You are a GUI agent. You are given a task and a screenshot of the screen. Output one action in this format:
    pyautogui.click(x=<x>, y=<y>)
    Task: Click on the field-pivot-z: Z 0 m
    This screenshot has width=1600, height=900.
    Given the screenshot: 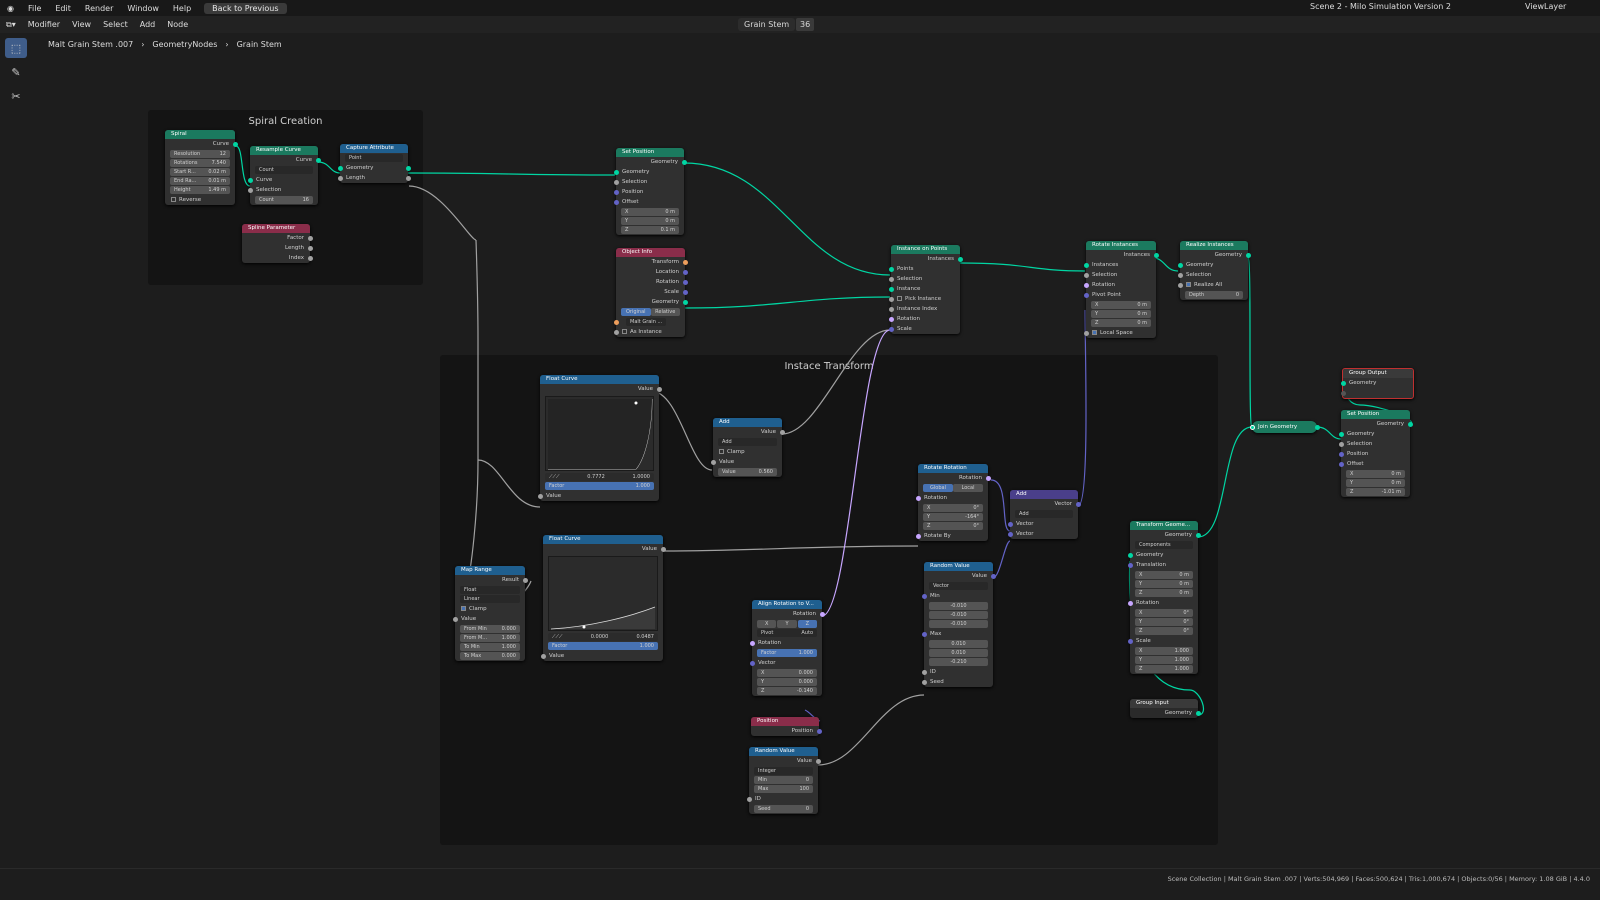 What is the action you would take?
    pyautogui.click(x=1121, y=323)
    